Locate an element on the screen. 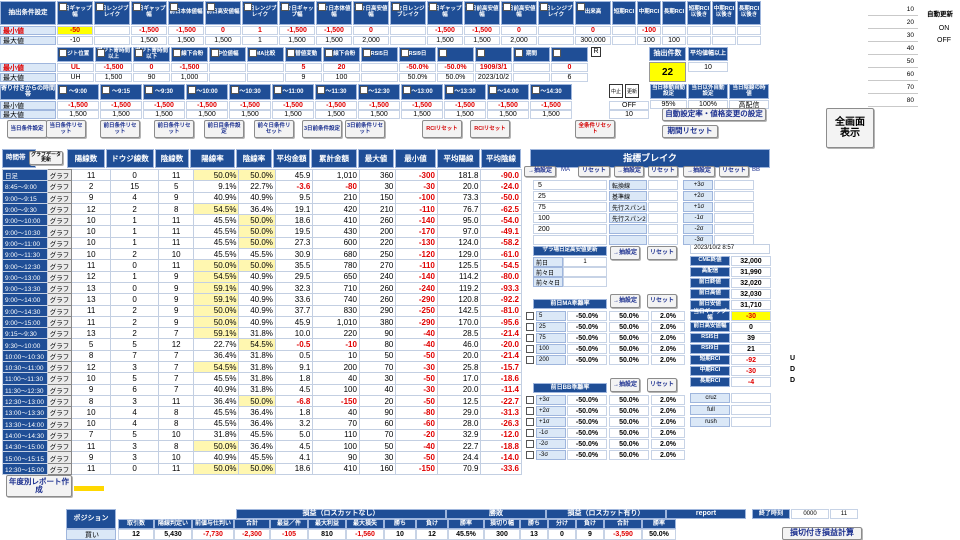  r1-min-8: -1,500 is located at coordinates (334, 30).